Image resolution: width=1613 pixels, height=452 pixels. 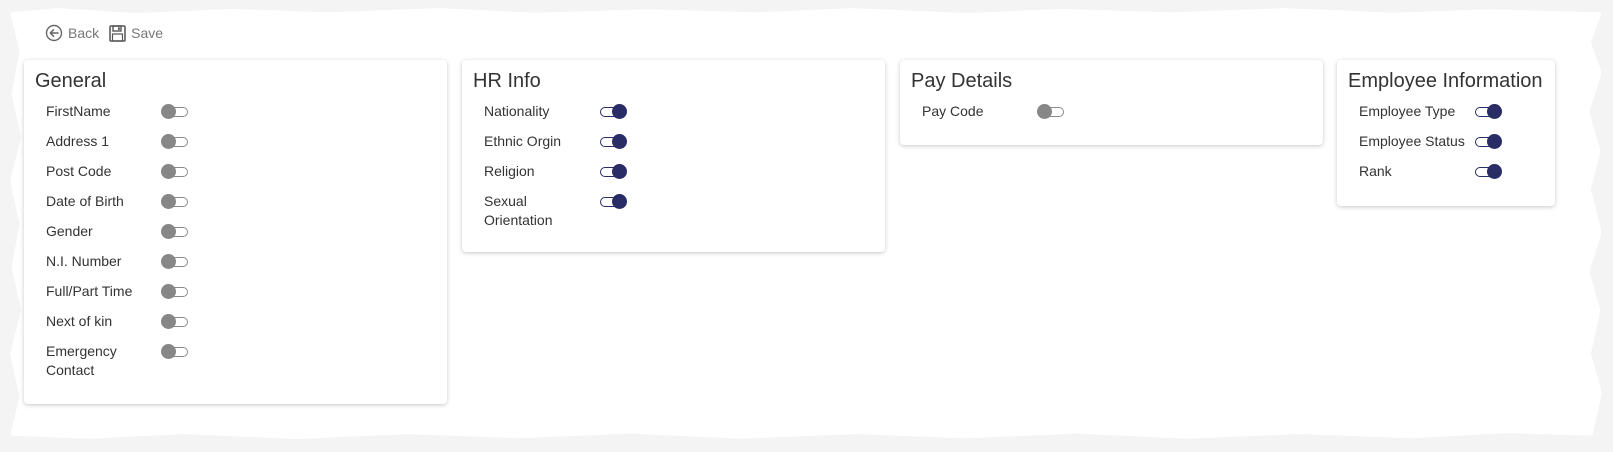 What do you see at coordinates (79, 171) in the screenshot?
I see `field-label: Post Code` at bounding box center [79, 171].